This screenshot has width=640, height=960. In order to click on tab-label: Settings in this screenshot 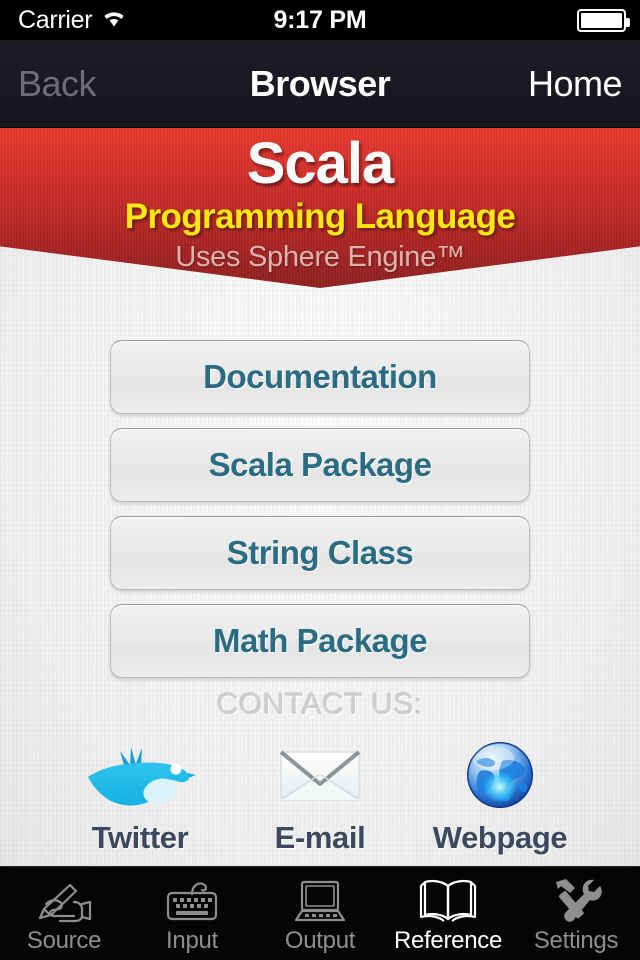, I will do `click(576, 940)`.